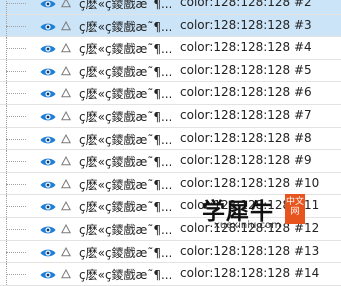 This screenshot has width=341, height=286. Describe the element at coordinates (246, 4) in the screenshot. I see `layer-value: color:128:128:128 #2` at that location.